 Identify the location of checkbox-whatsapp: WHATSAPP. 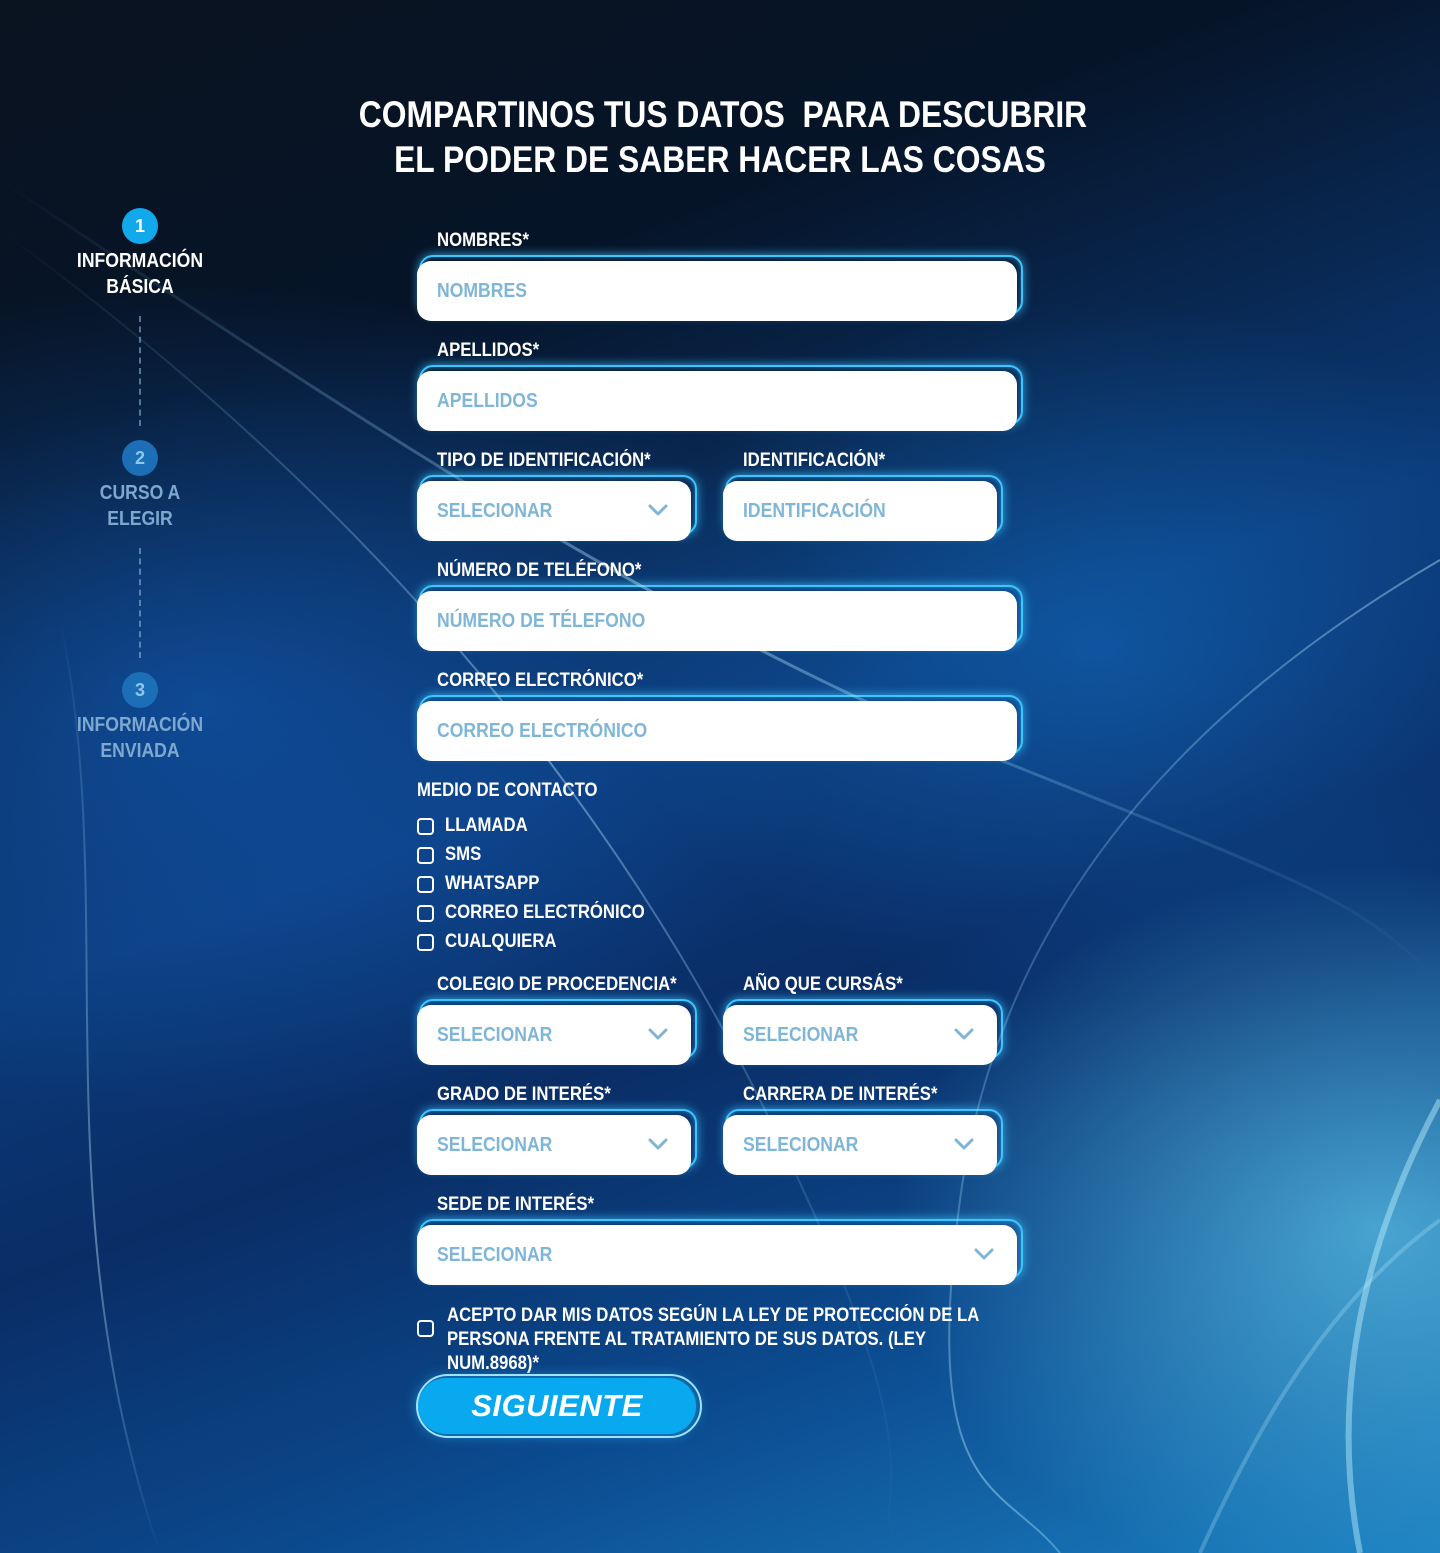
(484, 884).